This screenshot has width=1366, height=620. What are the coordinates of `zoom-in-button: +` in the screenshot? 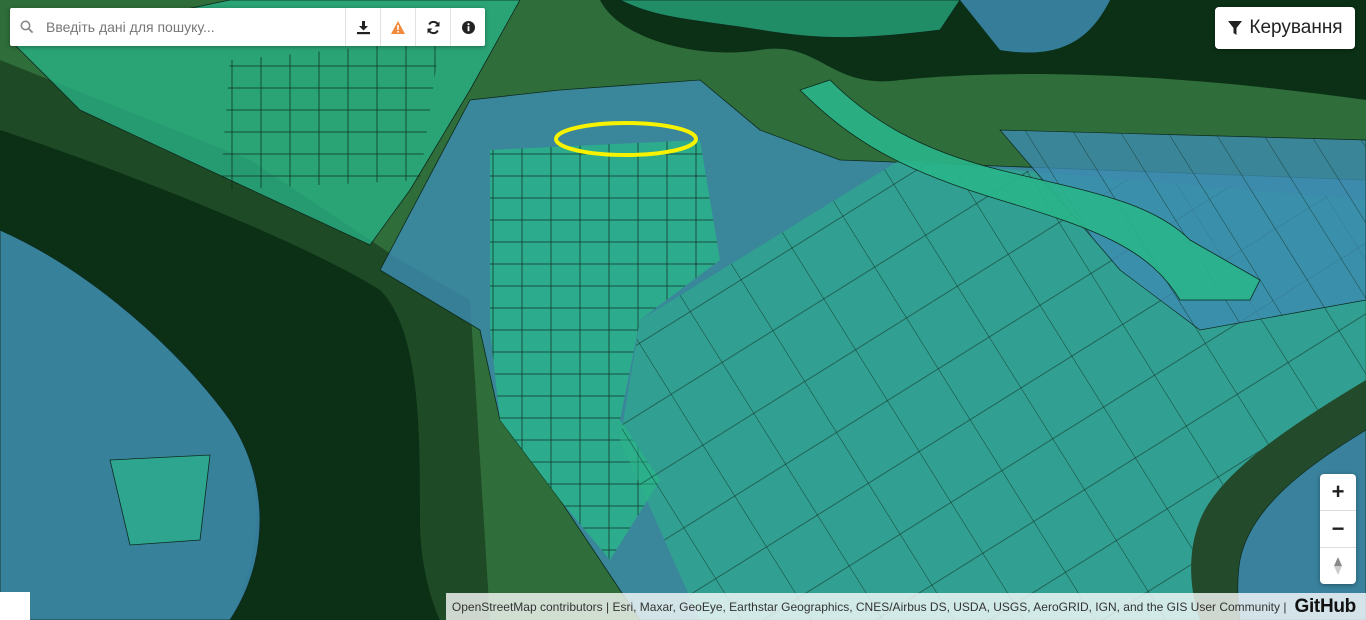 It's located at (1338, 492).